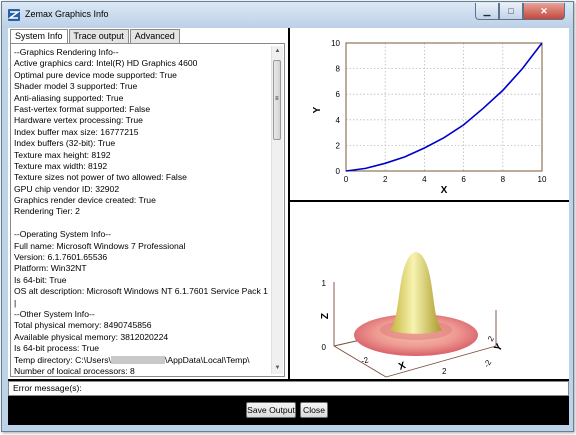 This screenshot has width=576, height=435. What do you see at coordinates (324, 347) in the screenshot?
I see `z-tick-0: 0` at bounding box center [324, 347].